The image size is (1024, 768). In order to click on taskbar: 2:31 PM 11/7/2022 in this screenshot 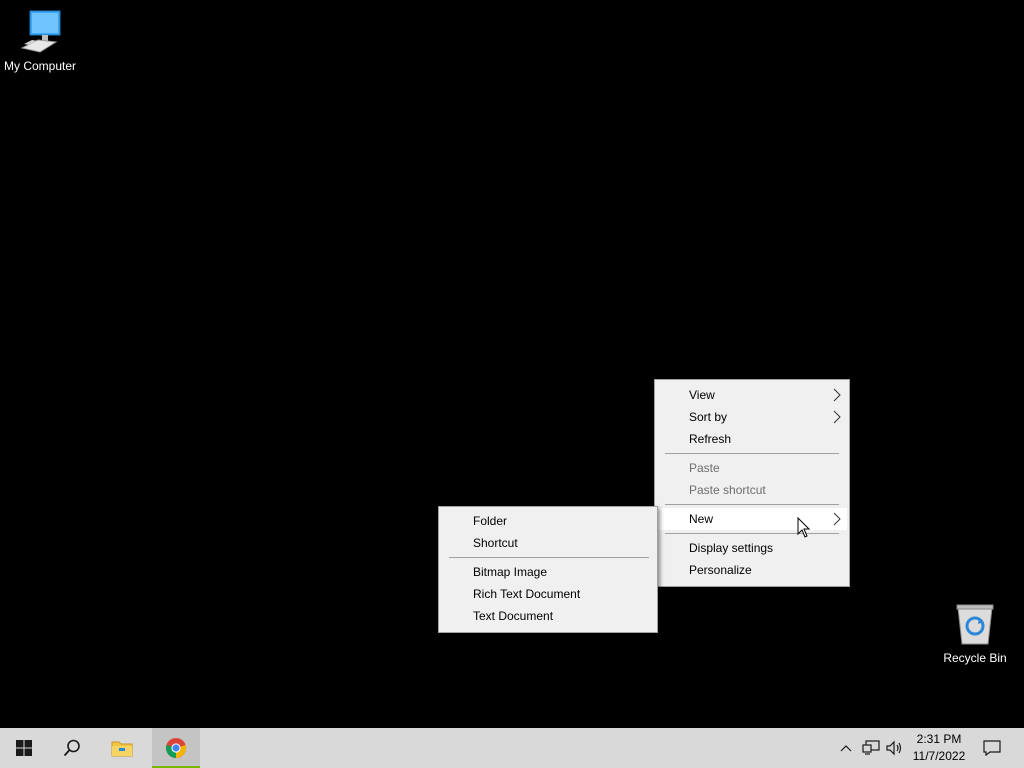, I will do `click(512, 748)`.